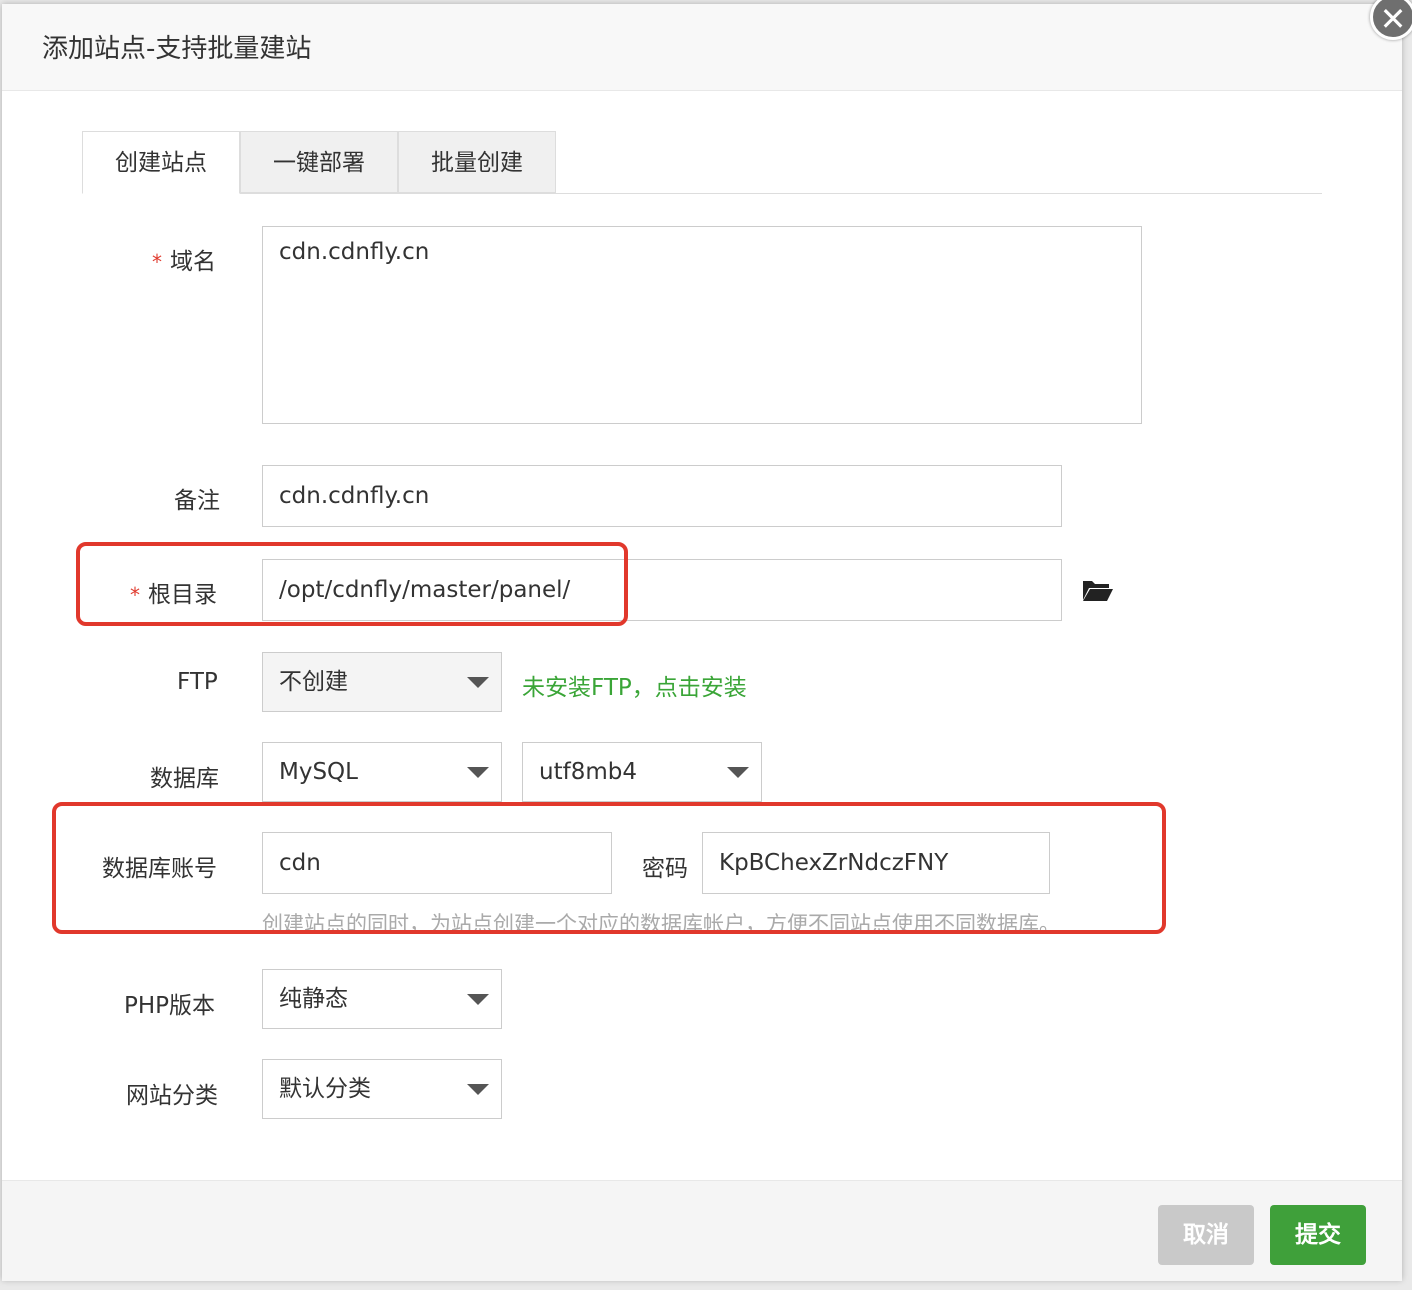  Describe the element at coordinates (382, 682) in the screenshot. I see `ftp-select: 不创建` at that location.